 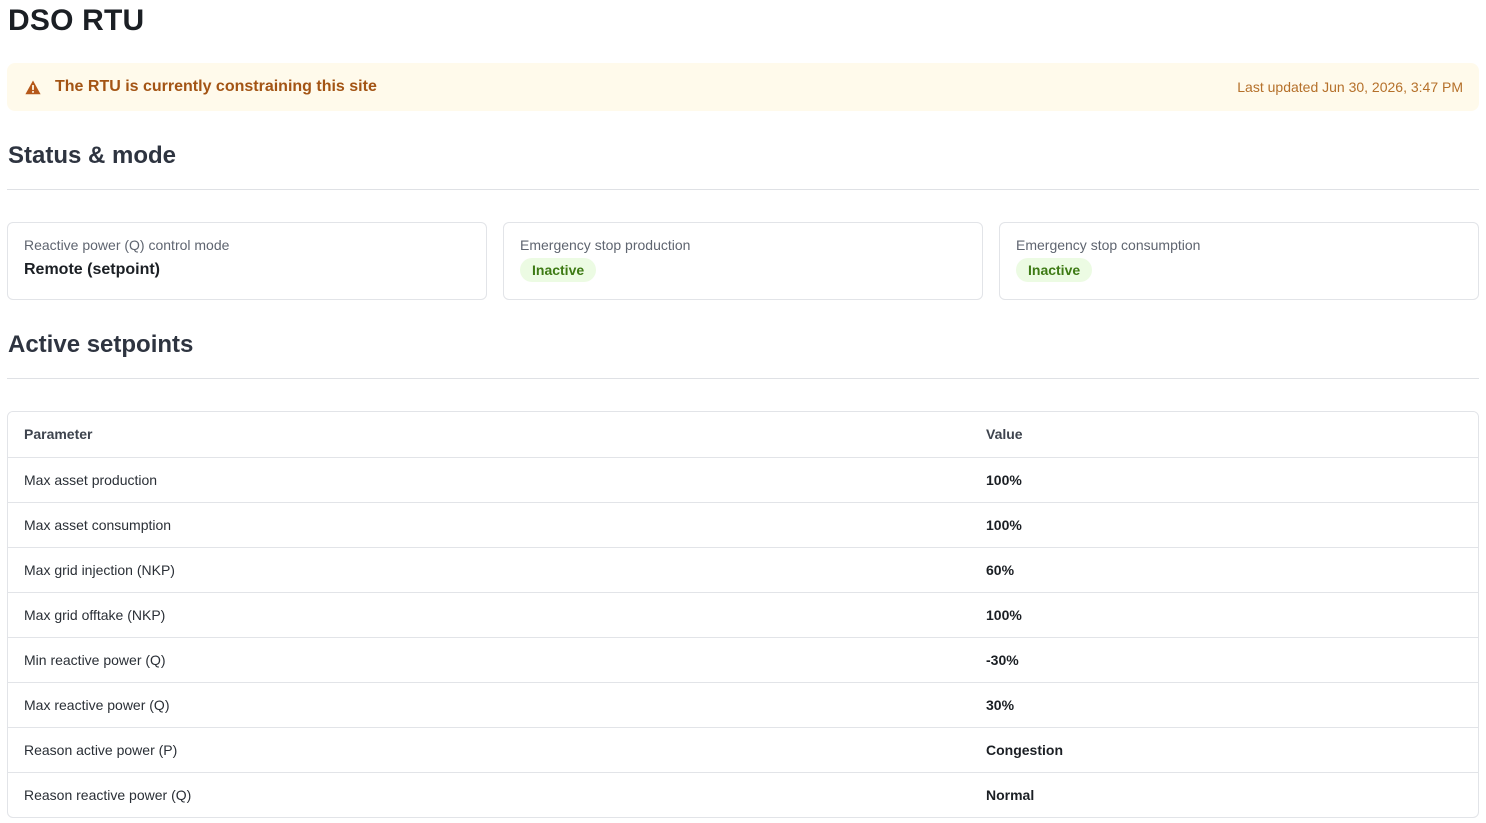 I want to click on table-row: Reason active power (P) Congestion, so click(x=743, y=750).